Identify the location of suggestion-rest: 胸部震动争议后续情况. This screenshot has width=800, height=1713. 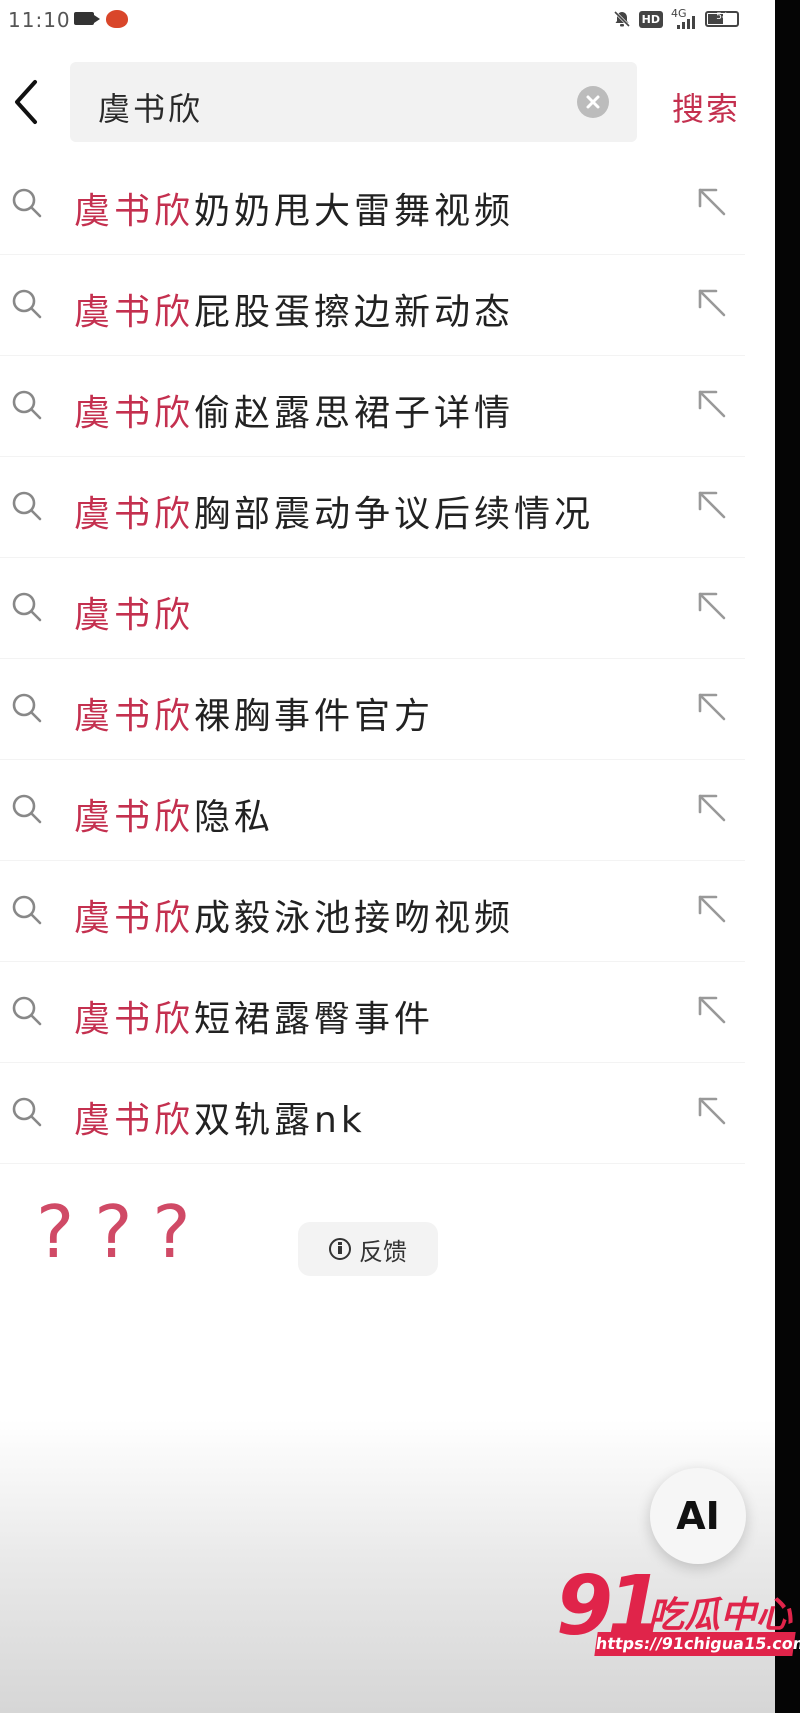
(394, 514).